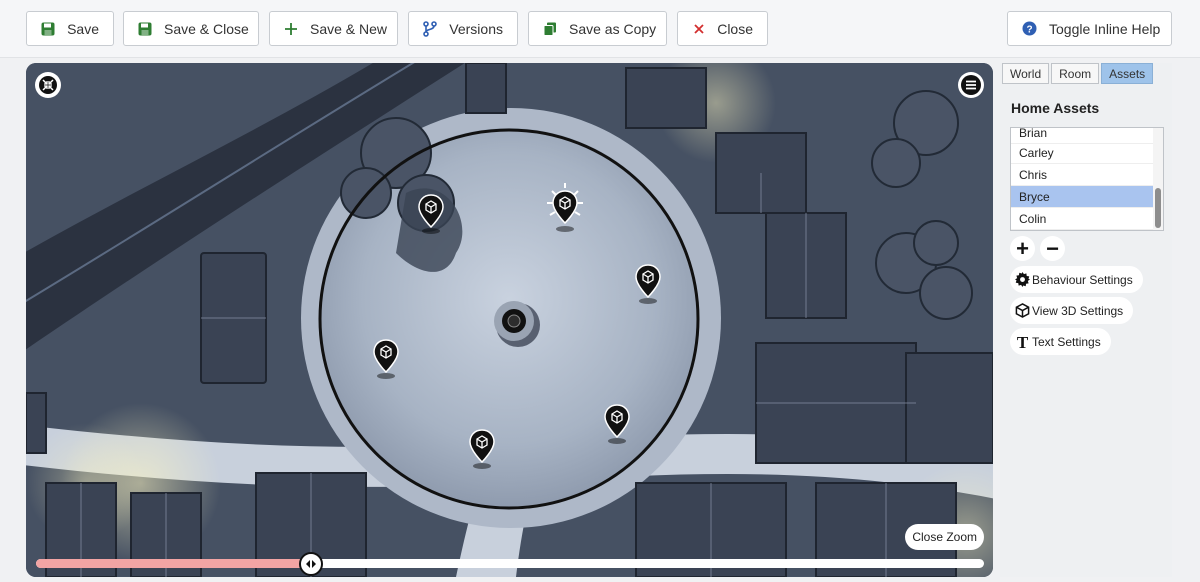 This screenshot has height=582, width=1200. I want to click on tab-world: World, so click(1026, 73).